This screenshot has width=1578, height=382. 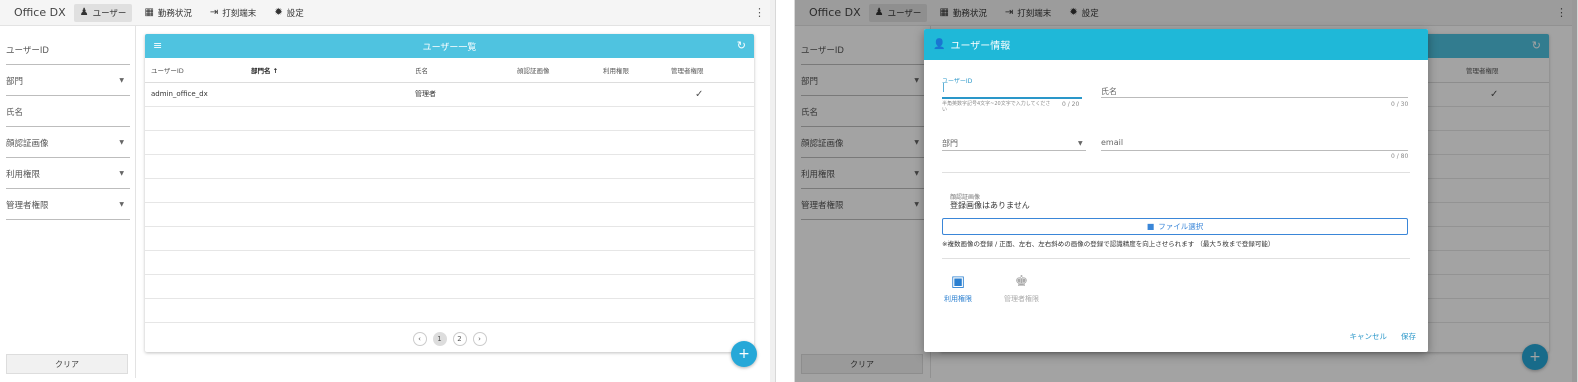 I want to click on col-use-permission: 利用権限, so click(x=631, y=70).